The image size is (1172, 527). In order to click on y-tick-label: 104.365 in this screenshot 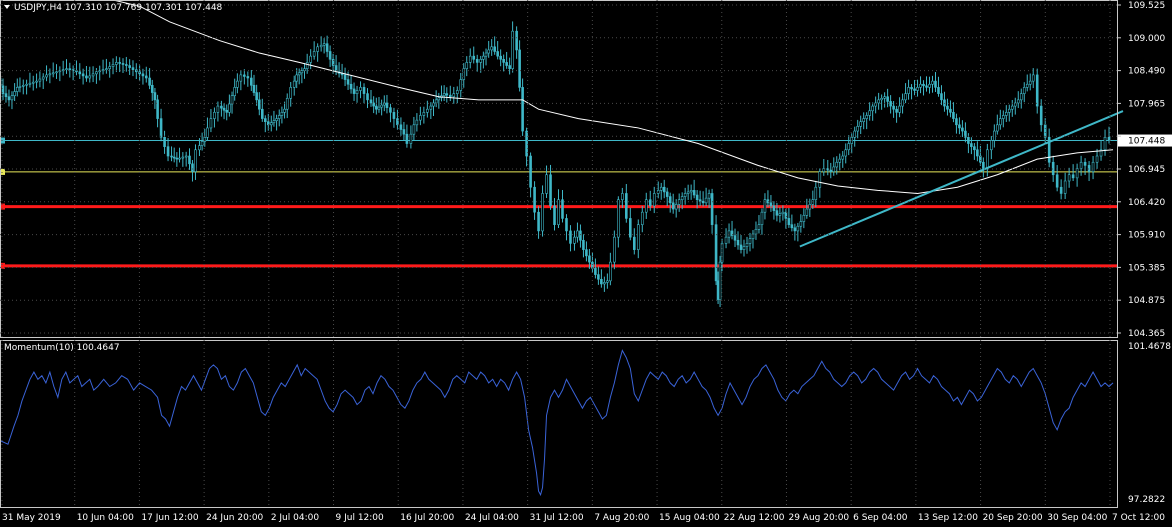, I will do `click(1146, 334)`.